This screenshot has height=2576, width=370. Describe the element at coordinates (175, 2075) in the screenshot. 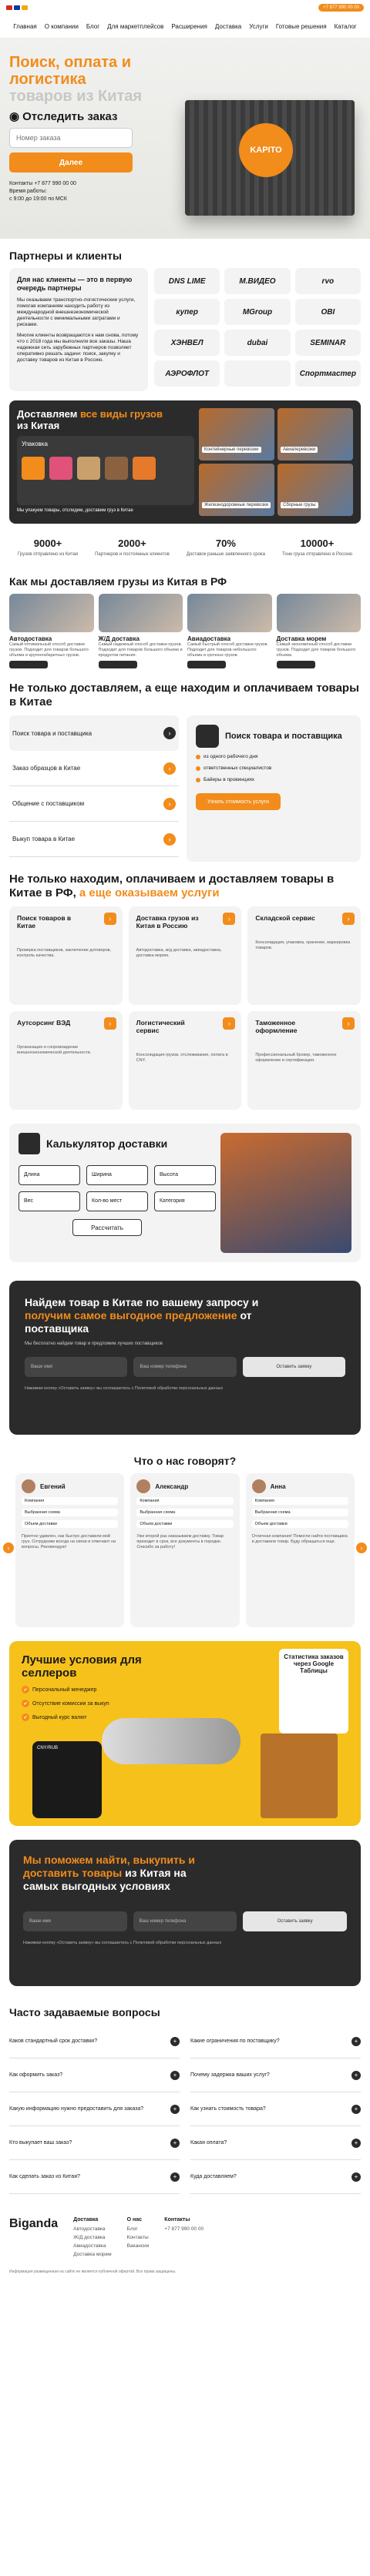

I see `plus-icon: +` at that location.